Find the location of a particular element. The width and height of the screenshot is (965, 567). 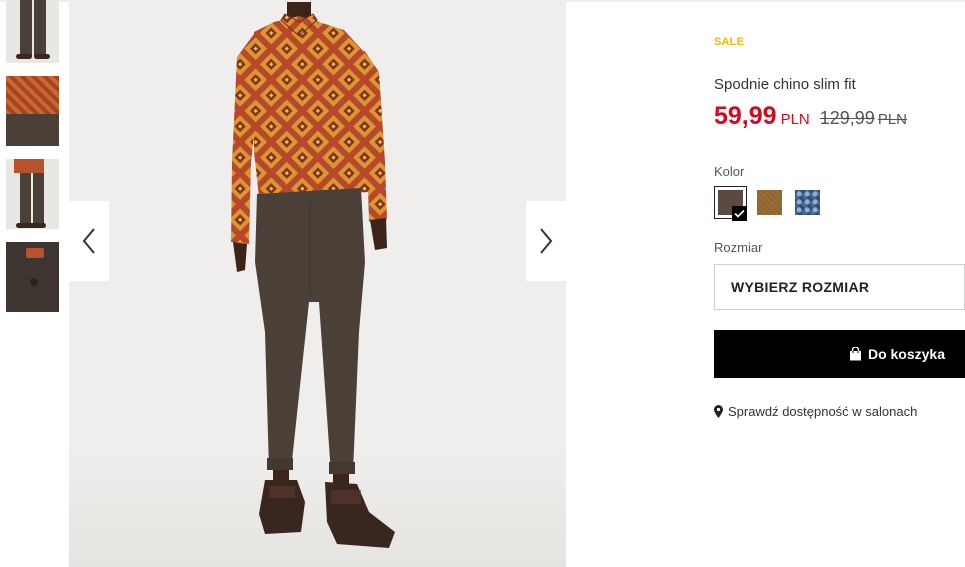

add-to-cart-label: Do koszyka is located at coordinates (906, 354).